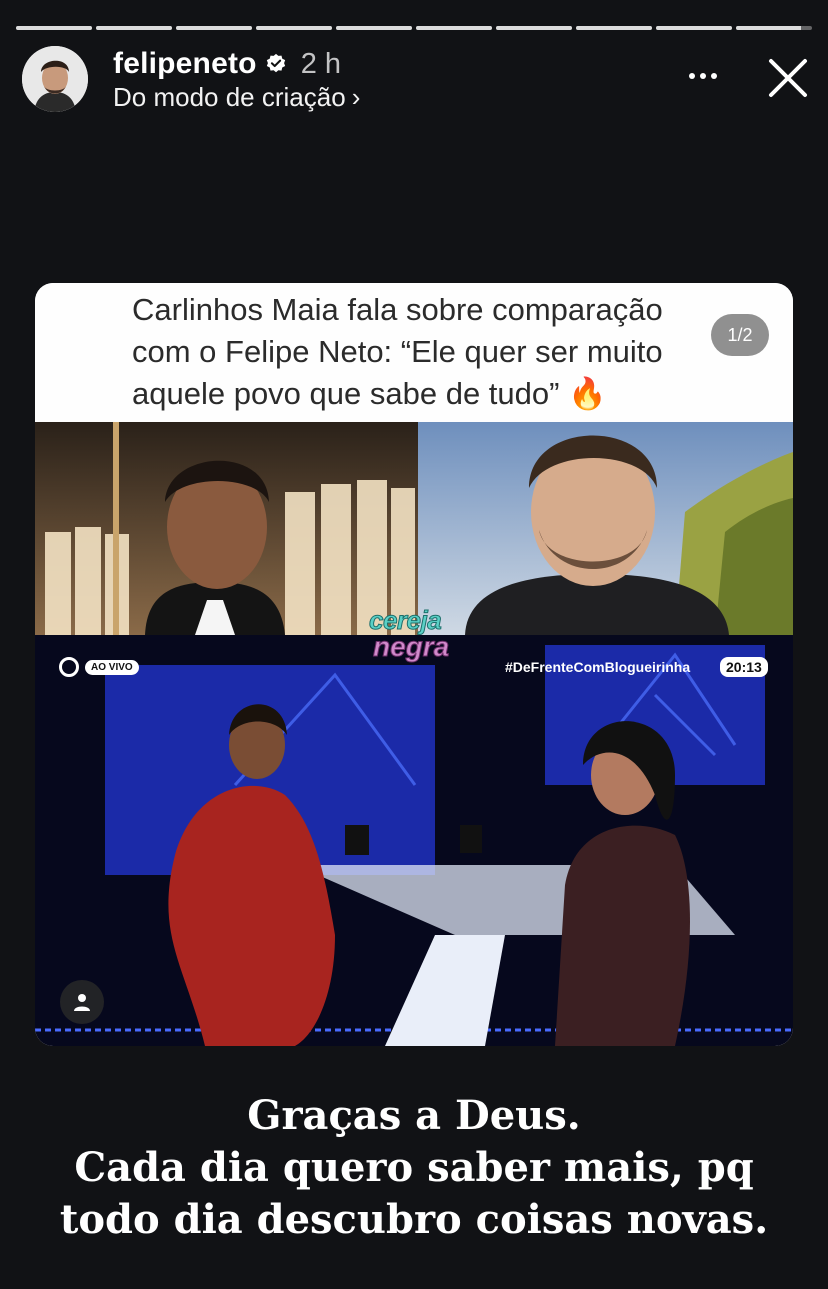 The image size is (828, 1289). Describe the element at coordinates (55, 79) in the screenshot. I see `avatar` at that location.